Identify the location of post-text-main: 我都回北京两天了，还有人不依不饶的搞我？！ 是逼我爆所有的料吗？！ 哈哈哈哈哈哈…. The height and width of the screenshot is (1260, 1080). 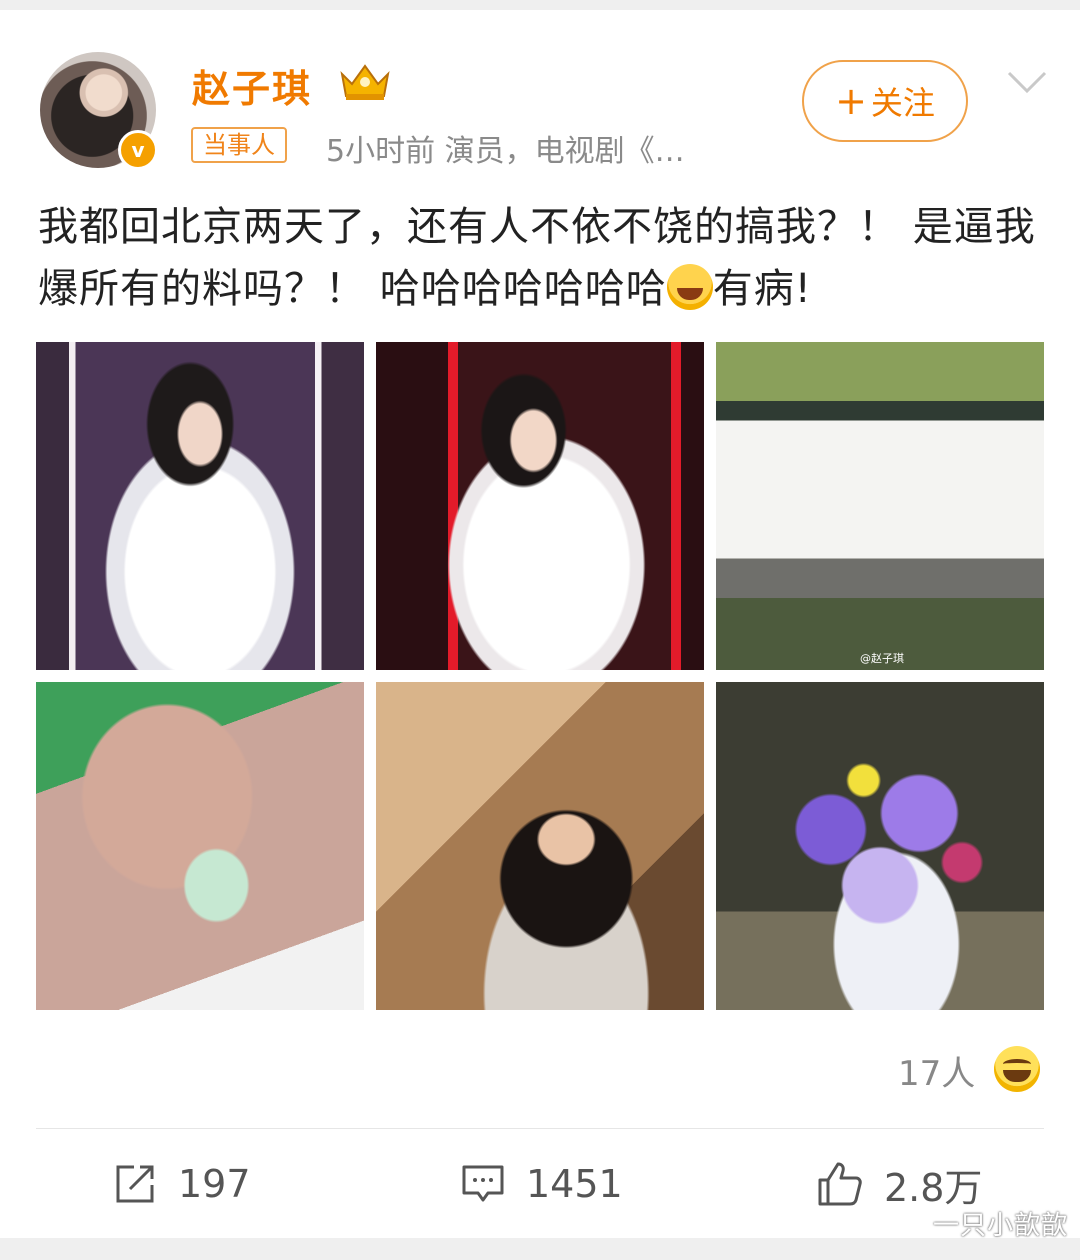
(537, 258).